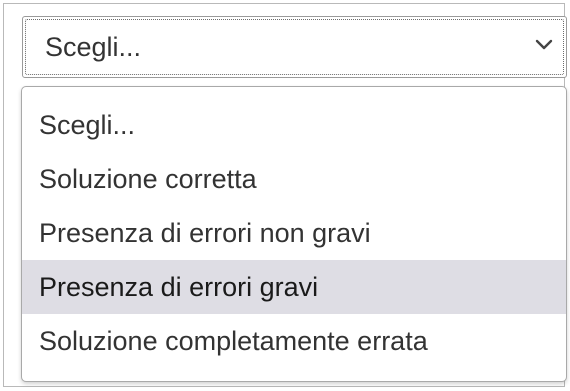  I want to click on option-completamente-errata: Soluzione completamente errata, so click(294, 341).